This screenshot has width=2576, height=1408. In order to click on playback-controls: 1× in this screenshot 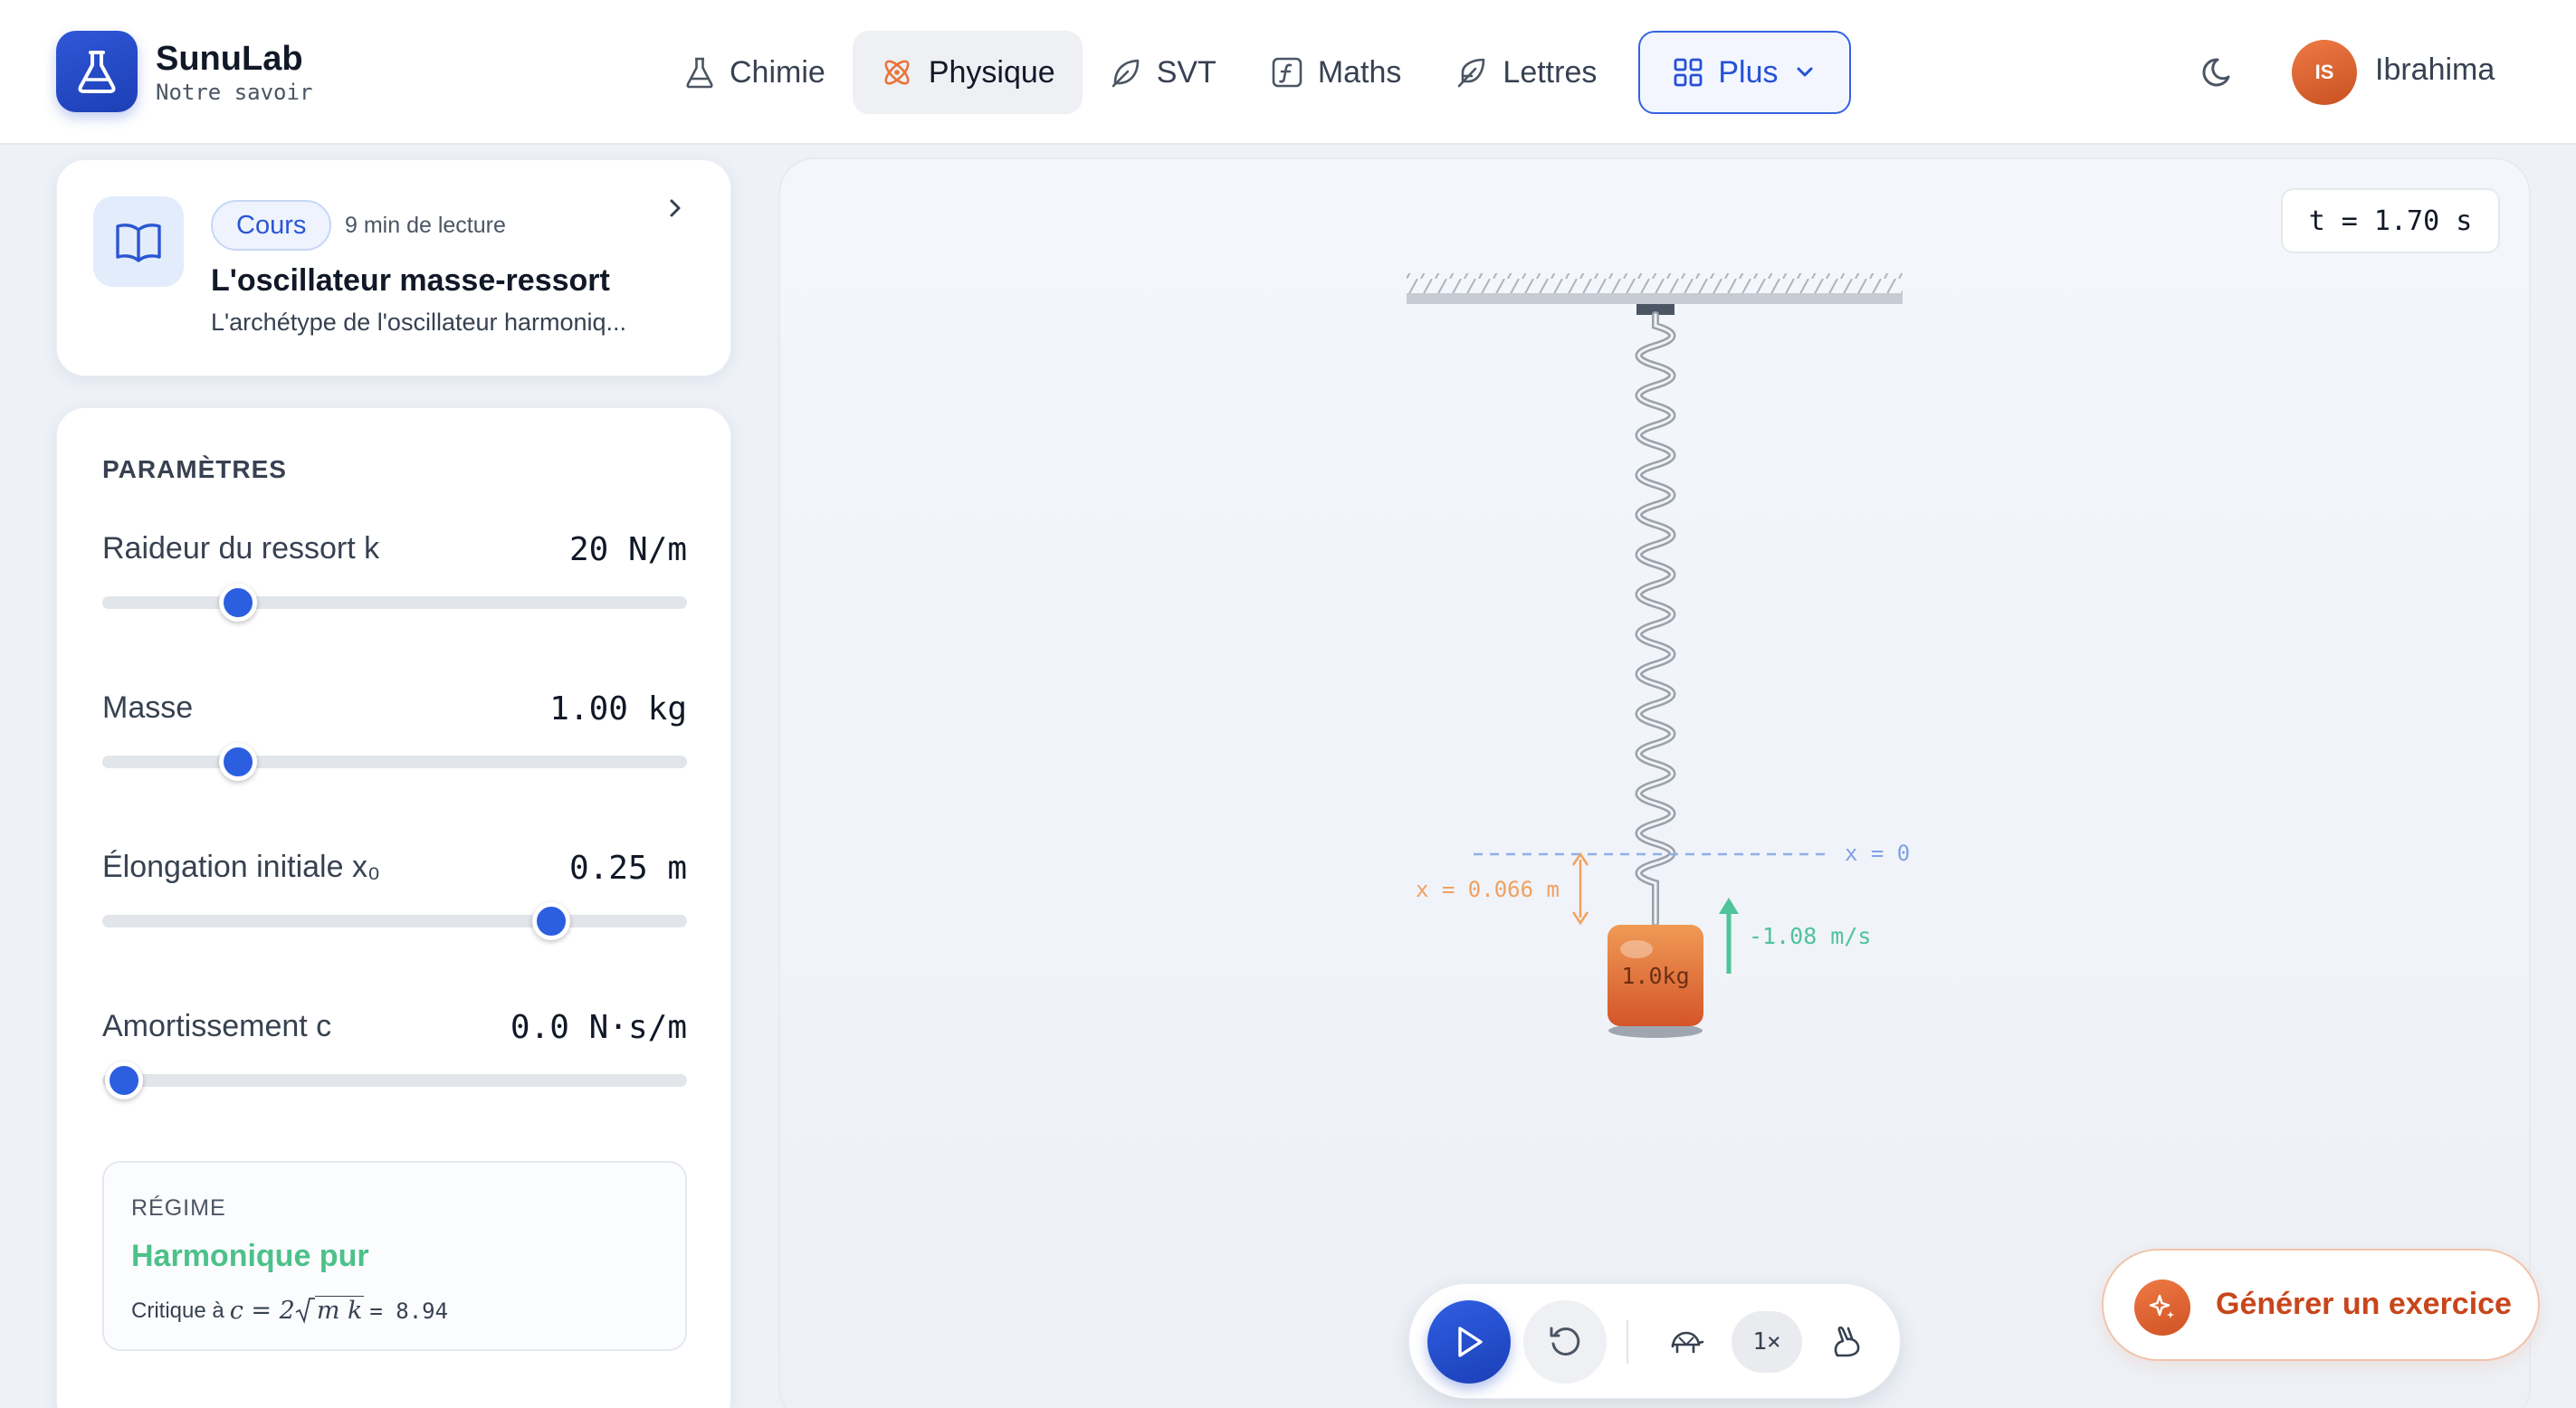, I will do `click(1655, 1341)`.